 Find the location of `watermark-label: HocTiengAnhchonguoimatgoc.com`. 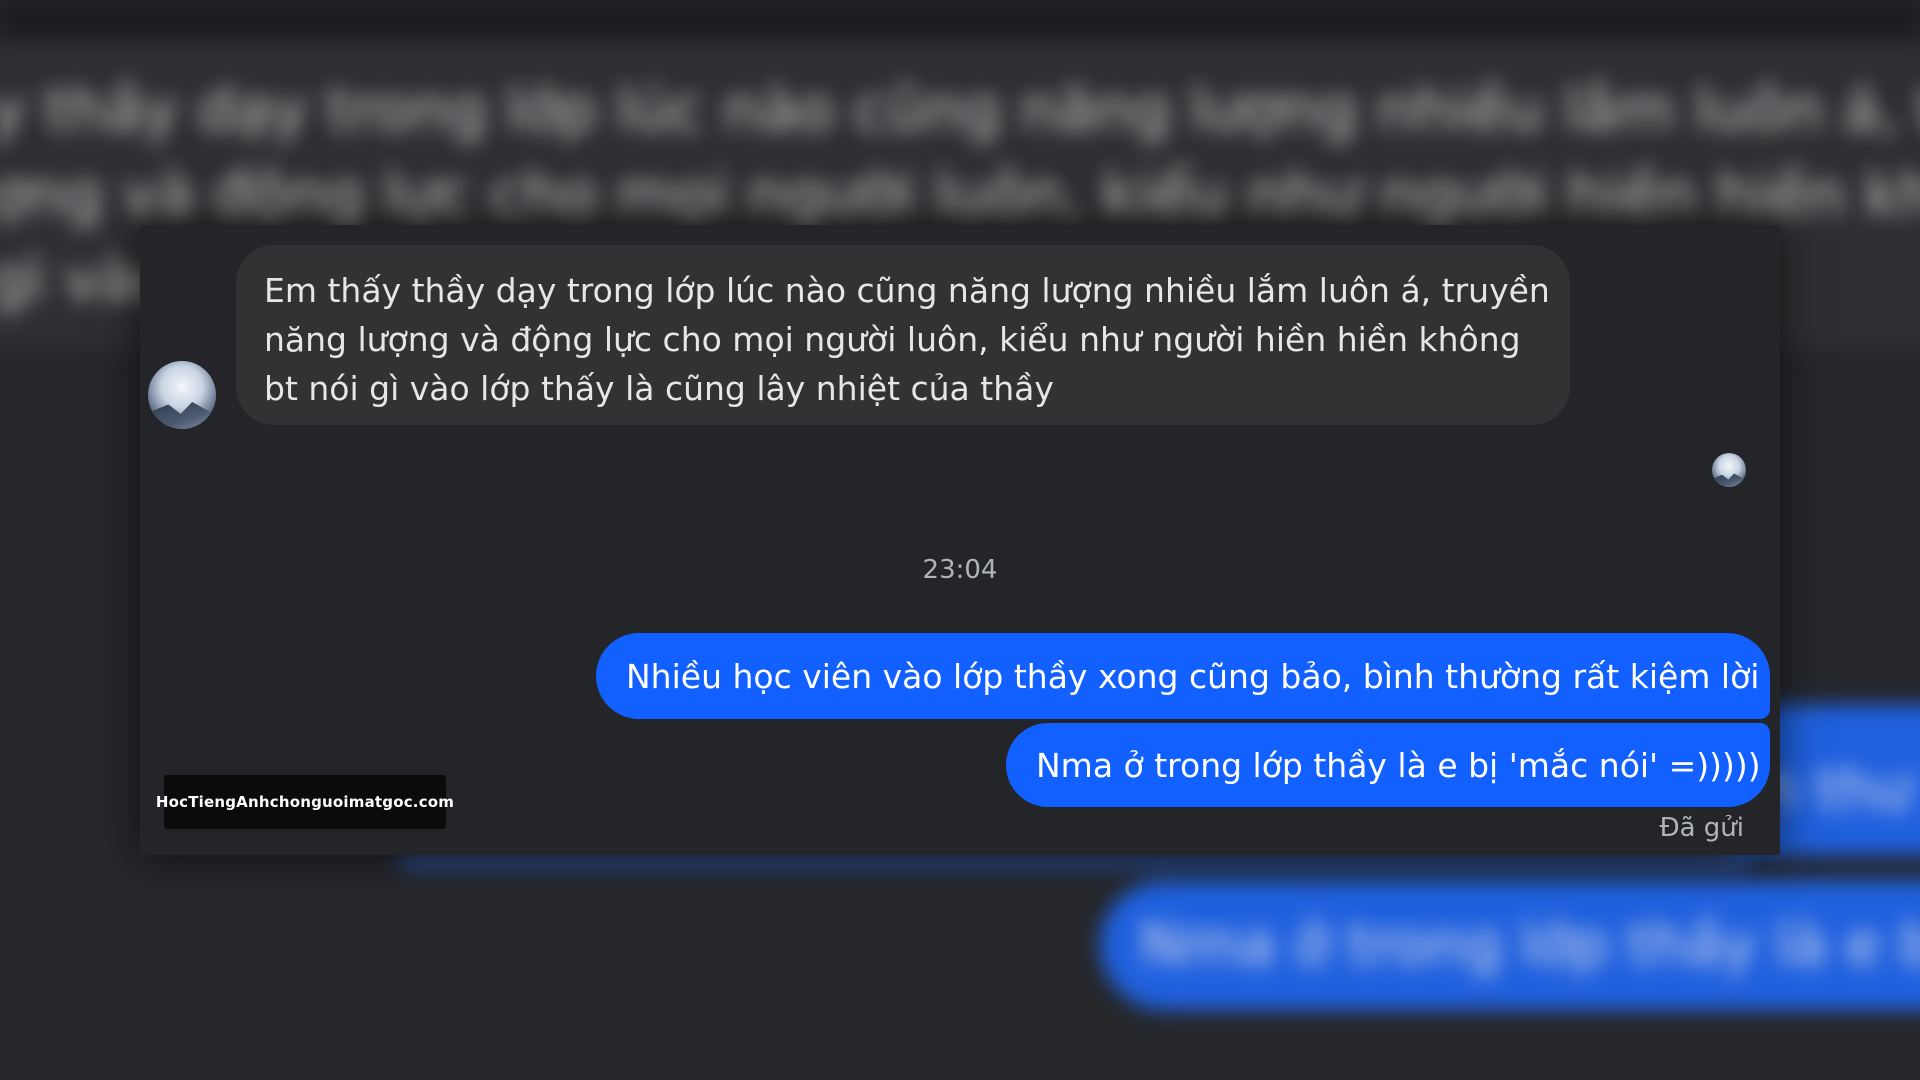

watermark-label: HocTiengAnhchonguoimatgoc.com is located at coordinates (305, 802).